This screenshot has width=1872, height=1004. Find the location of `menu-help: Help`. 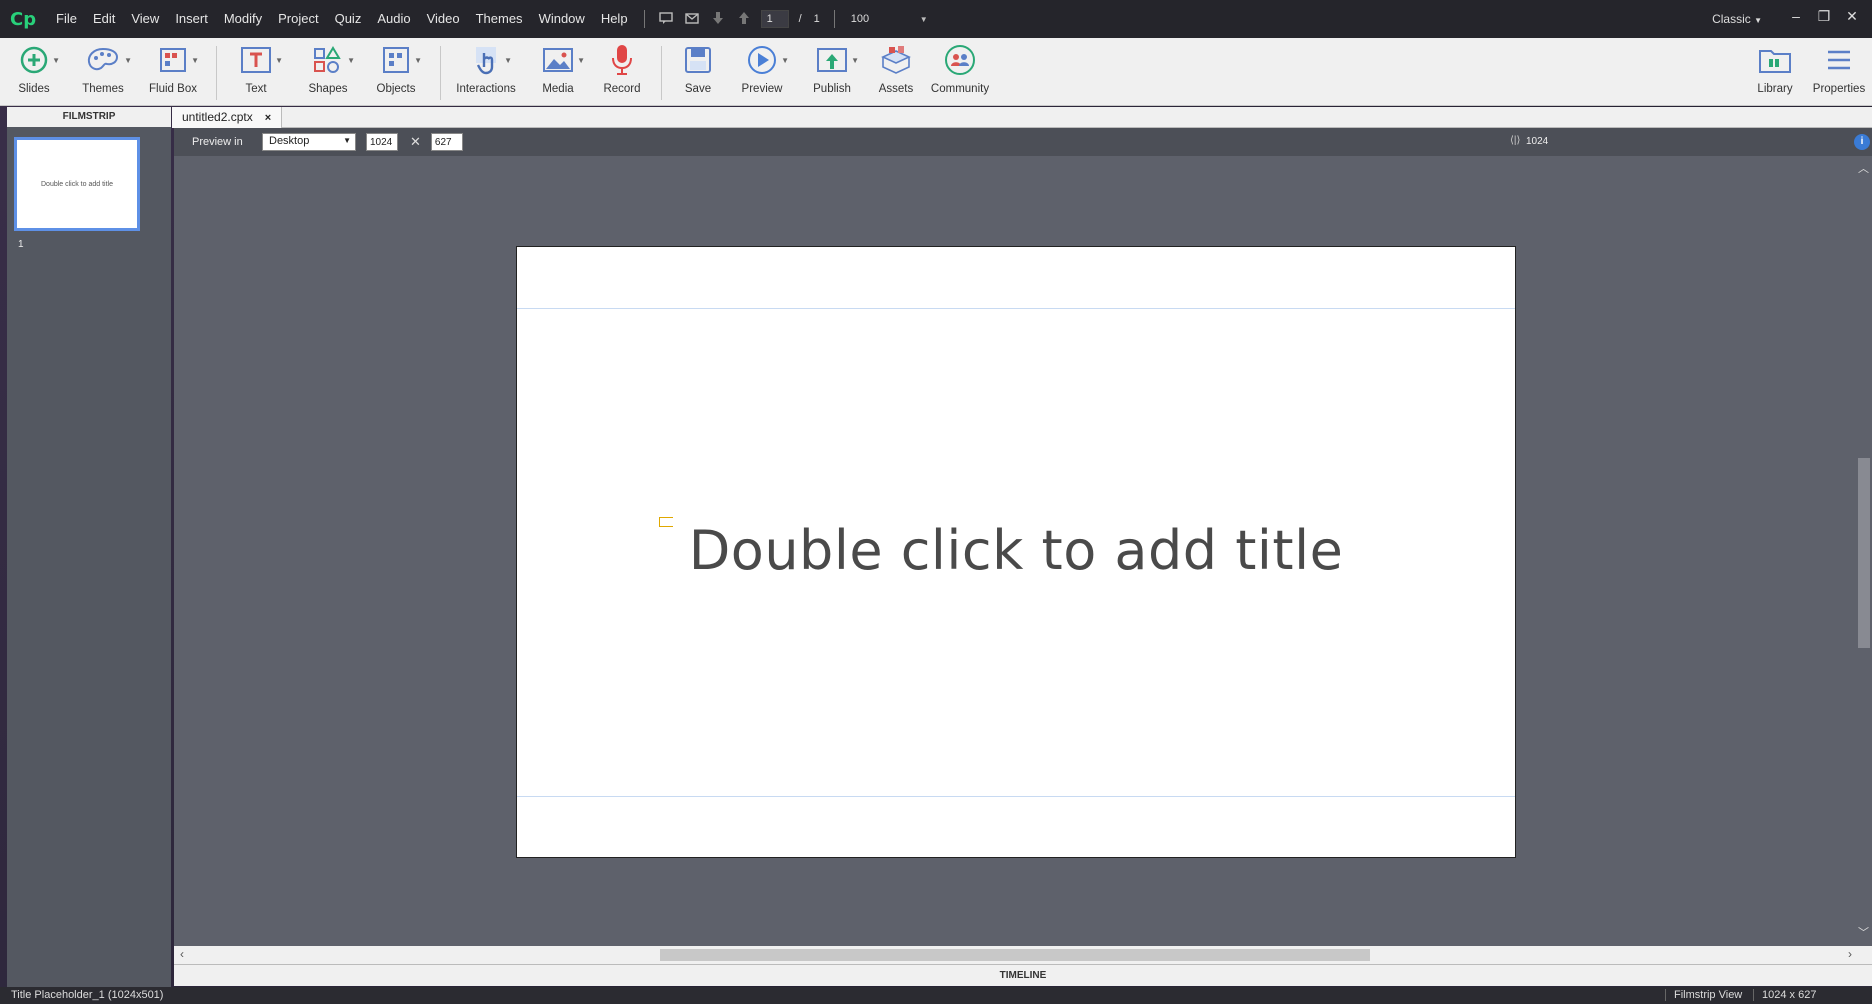

menu-help: Help is located at coordinates (614, 19).